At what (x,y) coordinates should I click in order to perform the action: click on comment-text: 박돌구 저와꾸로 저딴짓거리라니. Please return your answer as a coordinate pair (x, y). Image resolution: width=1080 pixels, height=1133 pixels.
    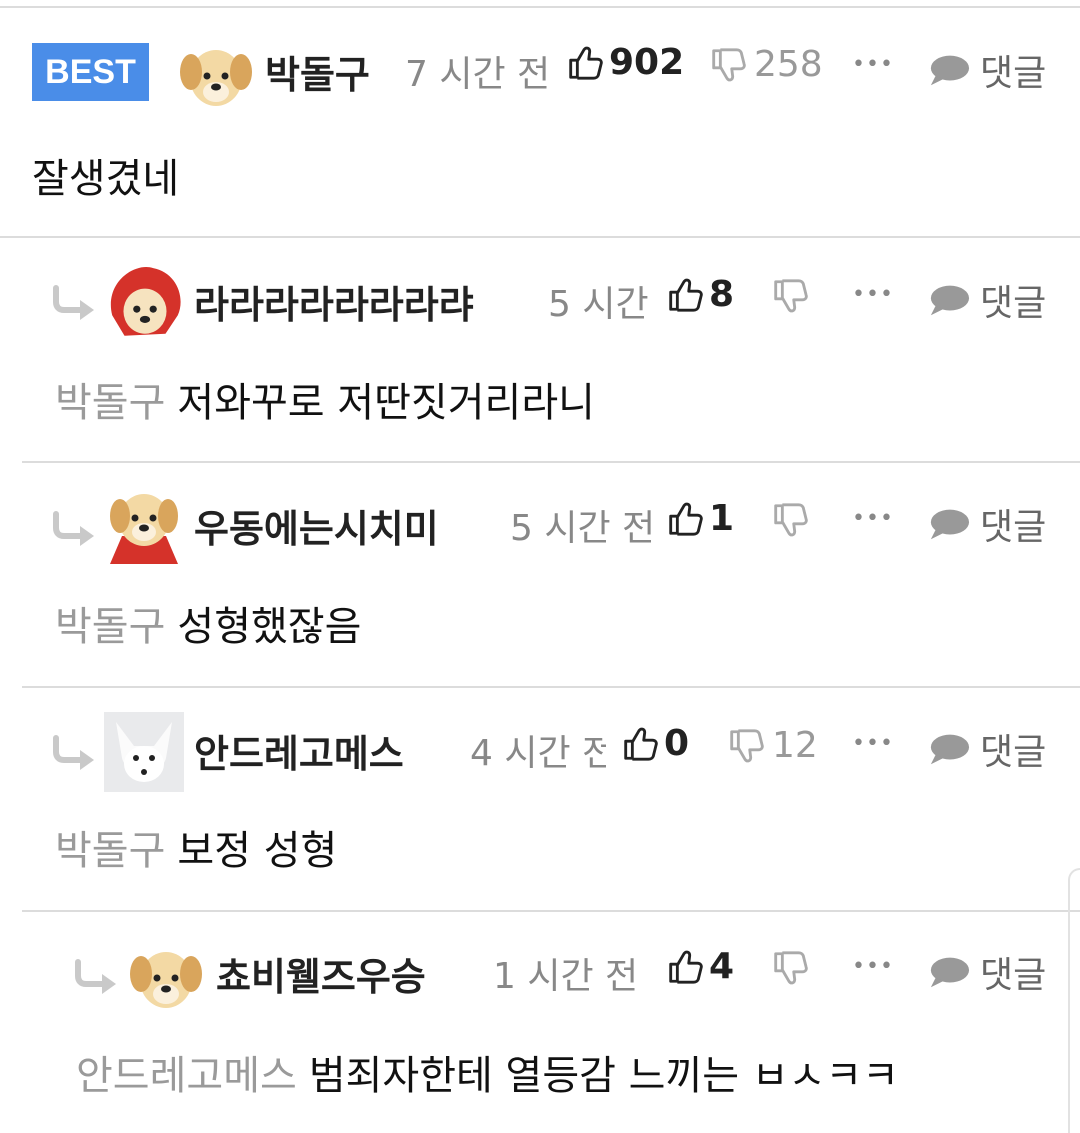
    Looking at the image, I should click on (325, 399).